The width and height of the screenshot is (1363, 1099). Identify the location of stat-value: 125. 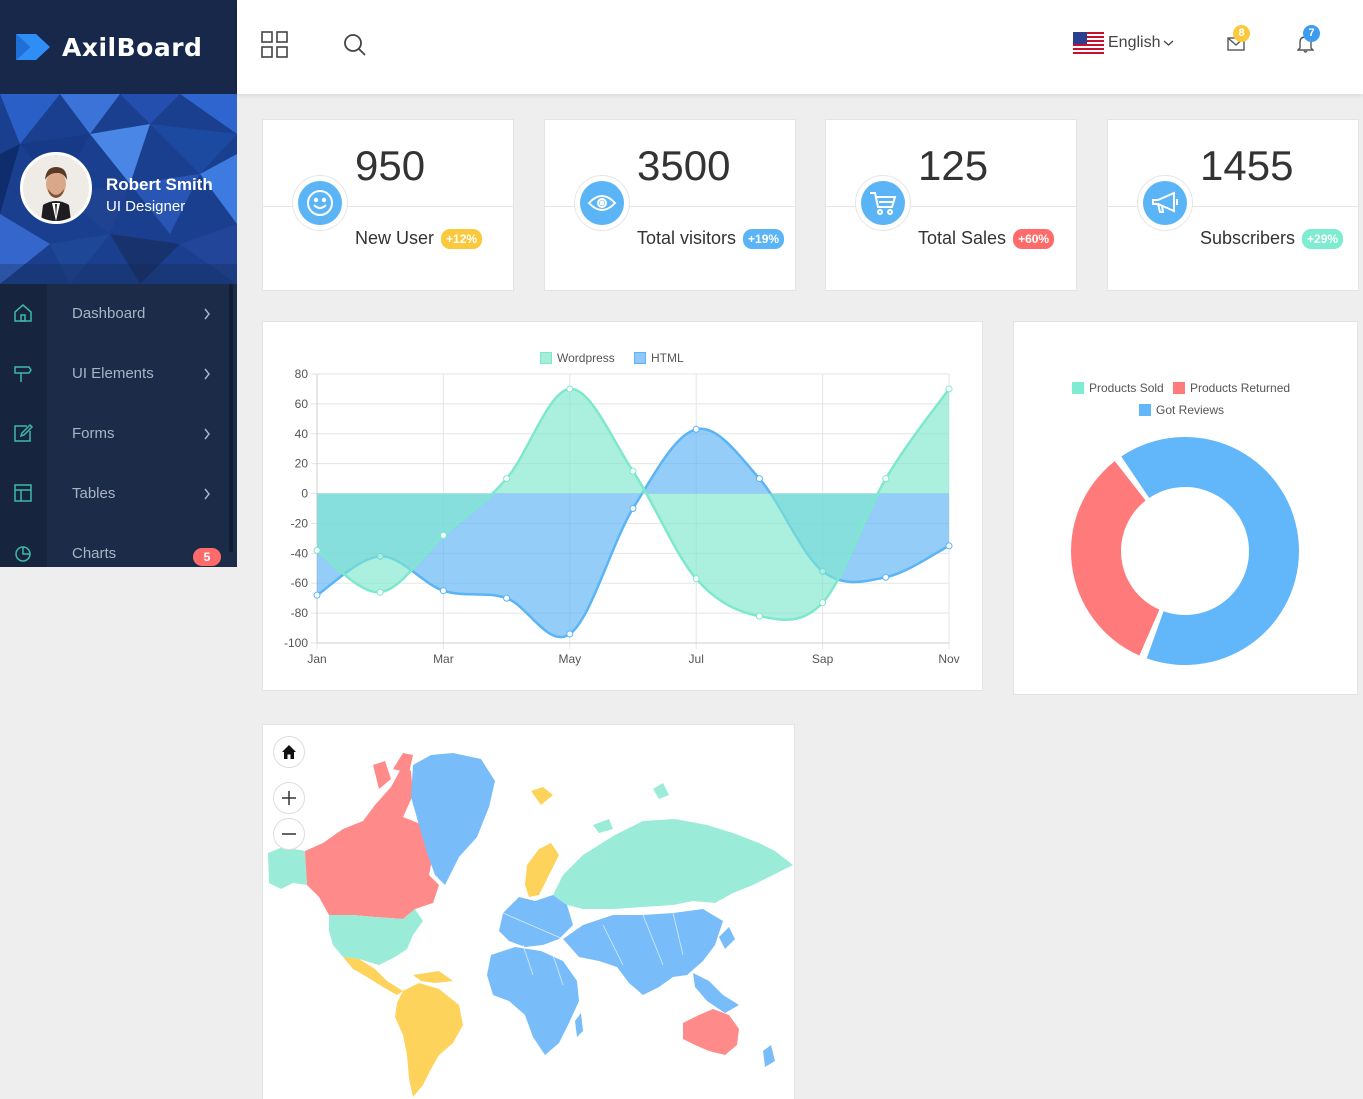
(953, 165).